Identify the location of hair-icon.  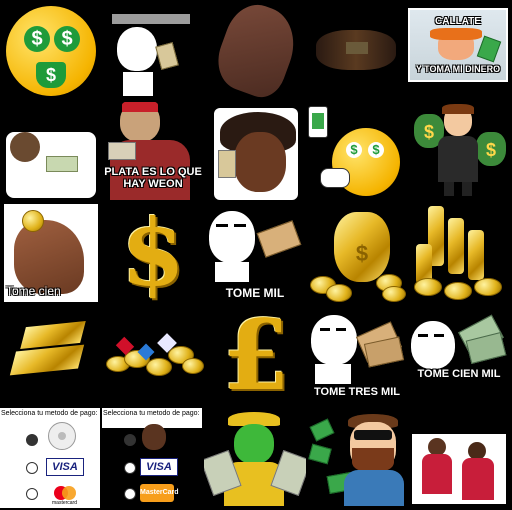
(458, 109).